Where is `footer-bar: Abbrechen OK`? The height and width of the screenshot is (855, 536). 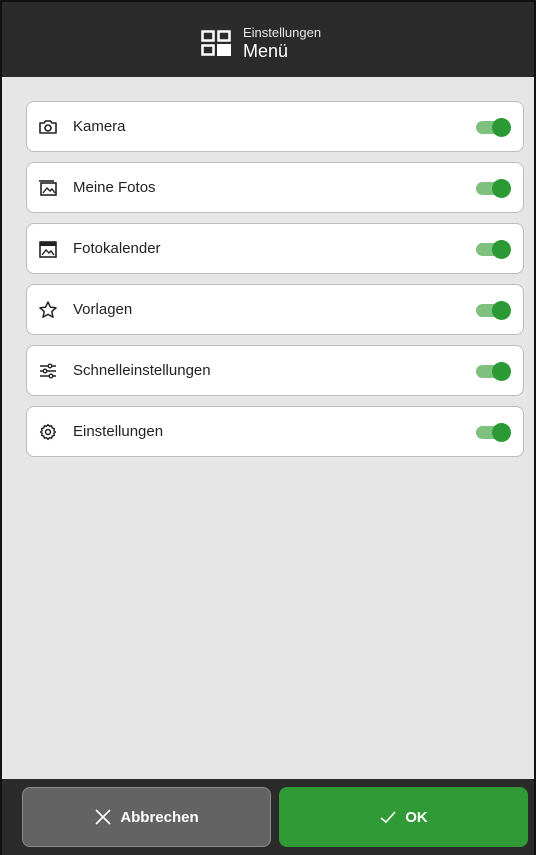
footer-bar: Abbrechen OK is located at coordinates (268, 817).